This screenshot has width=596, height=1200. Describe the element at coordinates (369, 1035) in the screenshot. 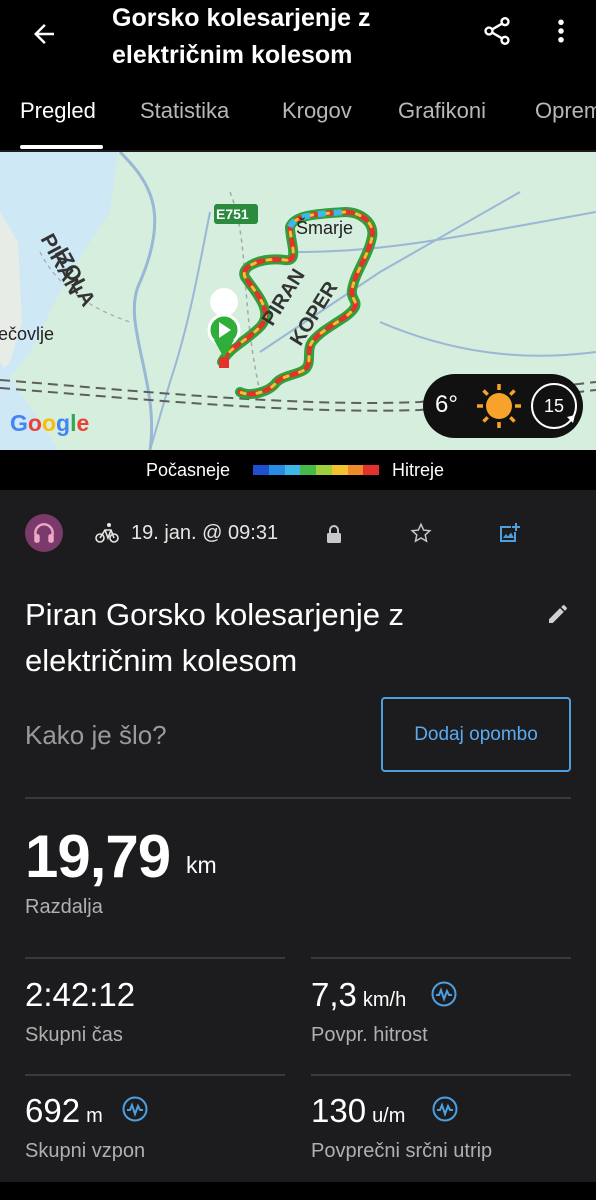

I see `avg-speed-label: Povpr. hitrost` at that location.